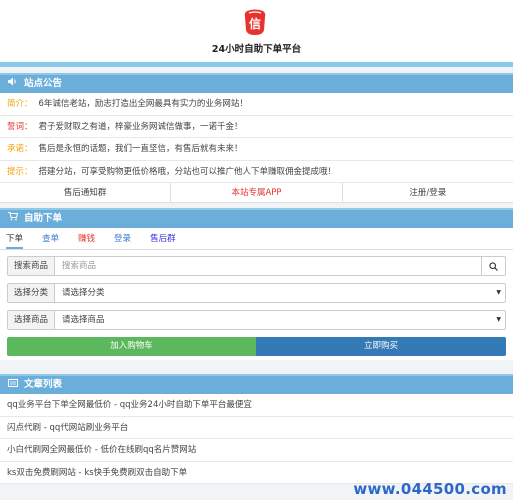 This screenshot has width=513, height=500. What do you see at coordinates (43, 384) in the screenshot?
I see `articles-heading: 文章列表` at bounding box center [43, 384].